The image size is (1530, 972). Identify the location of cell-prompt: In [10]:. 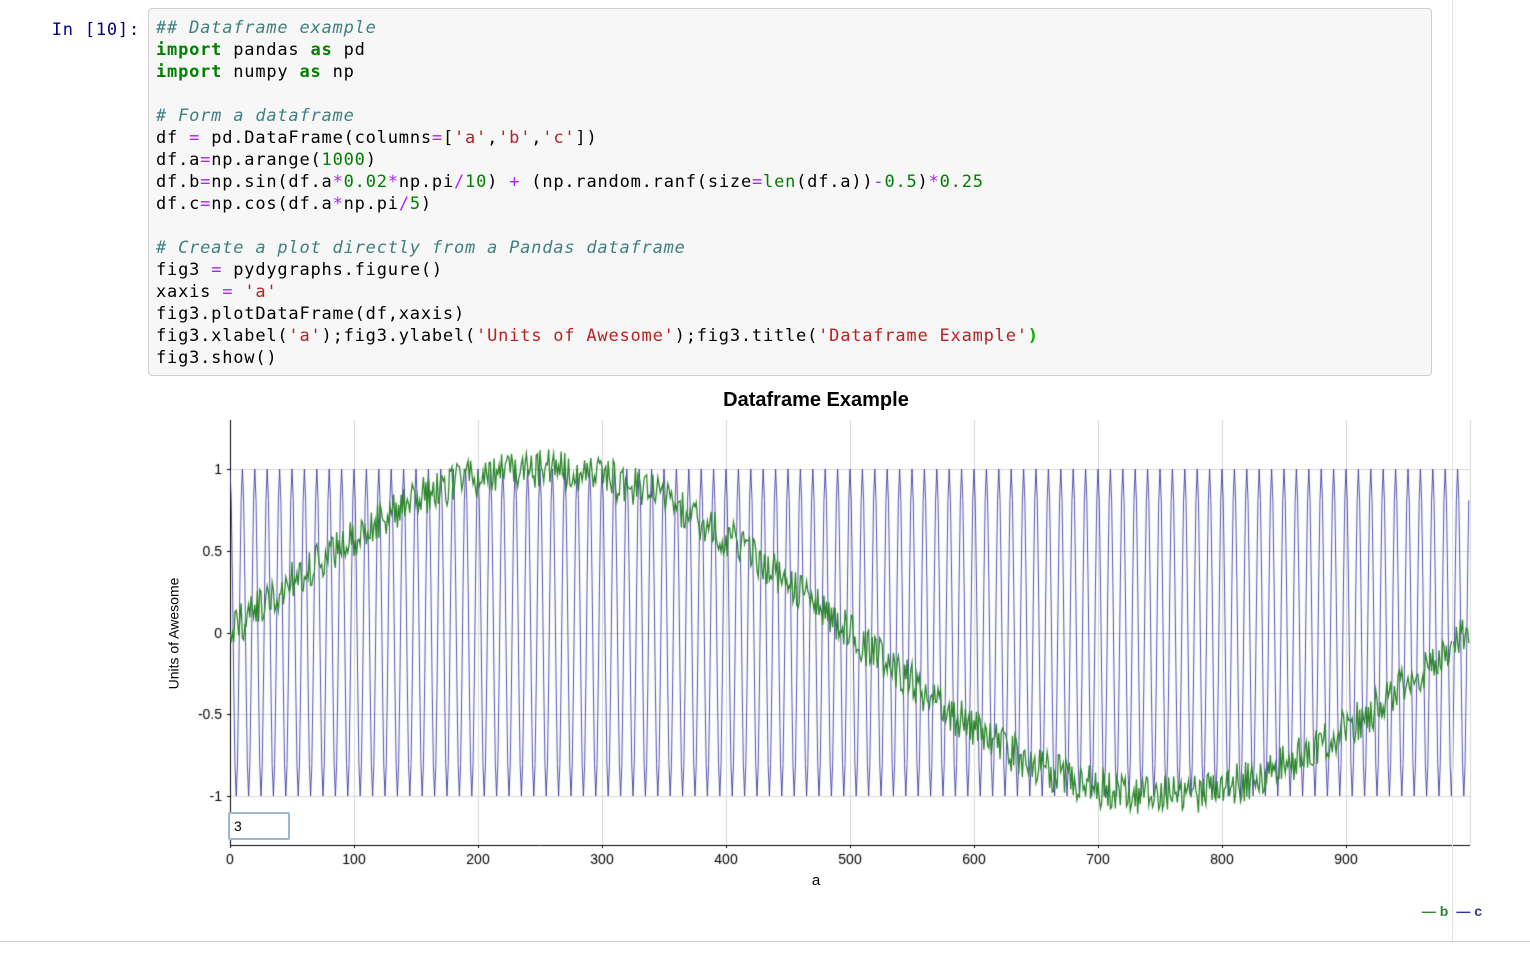
(95, 30).